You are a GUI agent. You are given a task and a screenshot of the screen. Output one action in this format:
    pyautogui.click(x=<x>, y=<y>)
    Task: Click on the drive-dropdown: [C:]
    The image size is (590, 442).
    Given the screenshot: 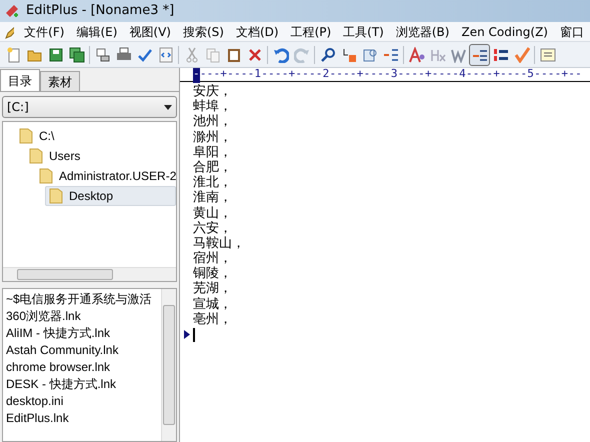 What is the action you would take?
    pyautogui.click(x=89, y=107)
    